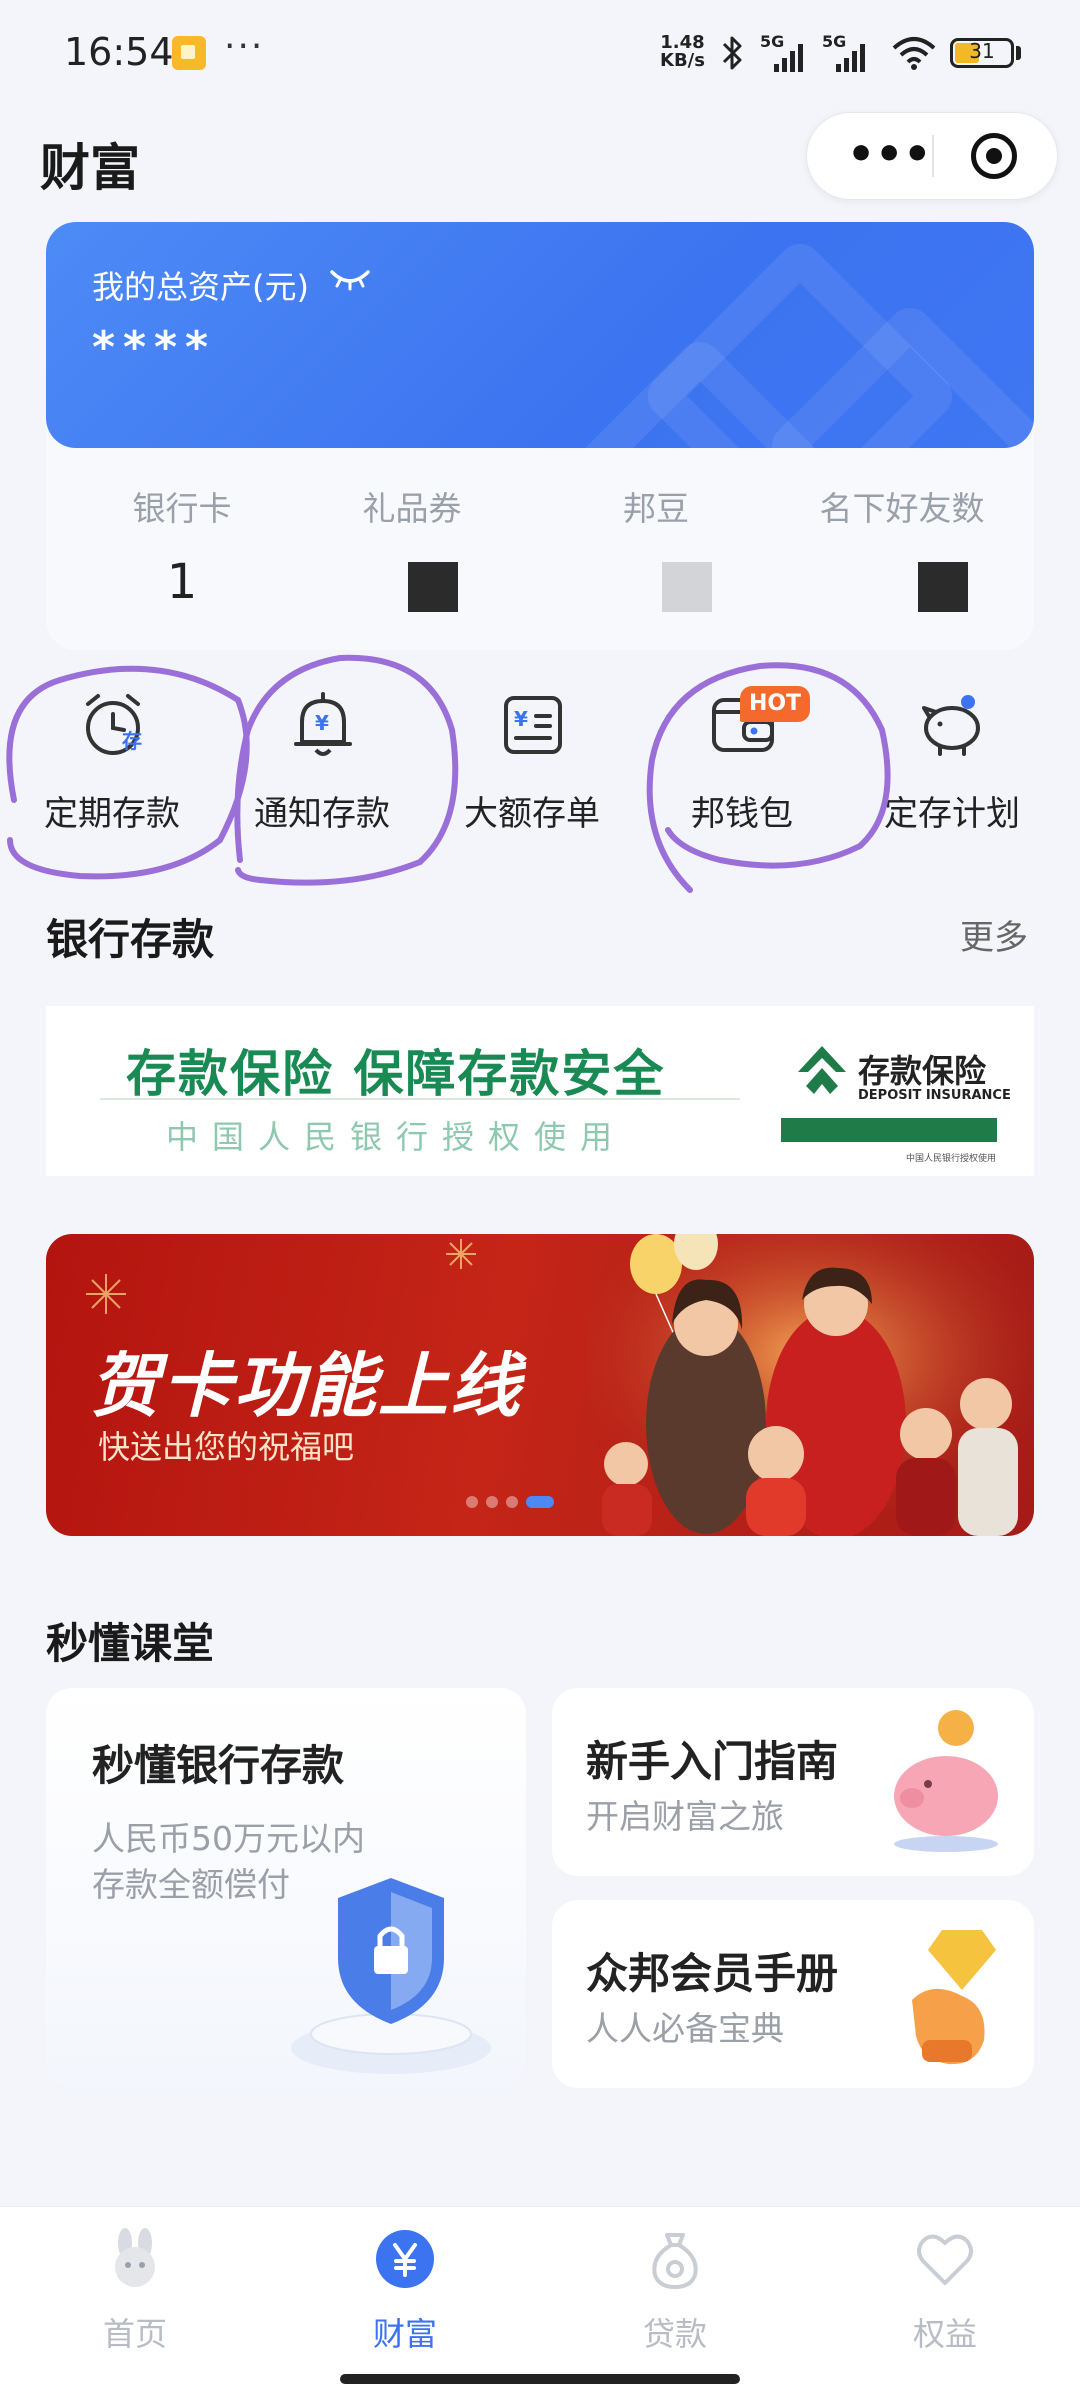 Image resolution: width=1080 pixels, height=2401 pixels. I want to click on card-title: 新手入门指南, so click(712, 1761).